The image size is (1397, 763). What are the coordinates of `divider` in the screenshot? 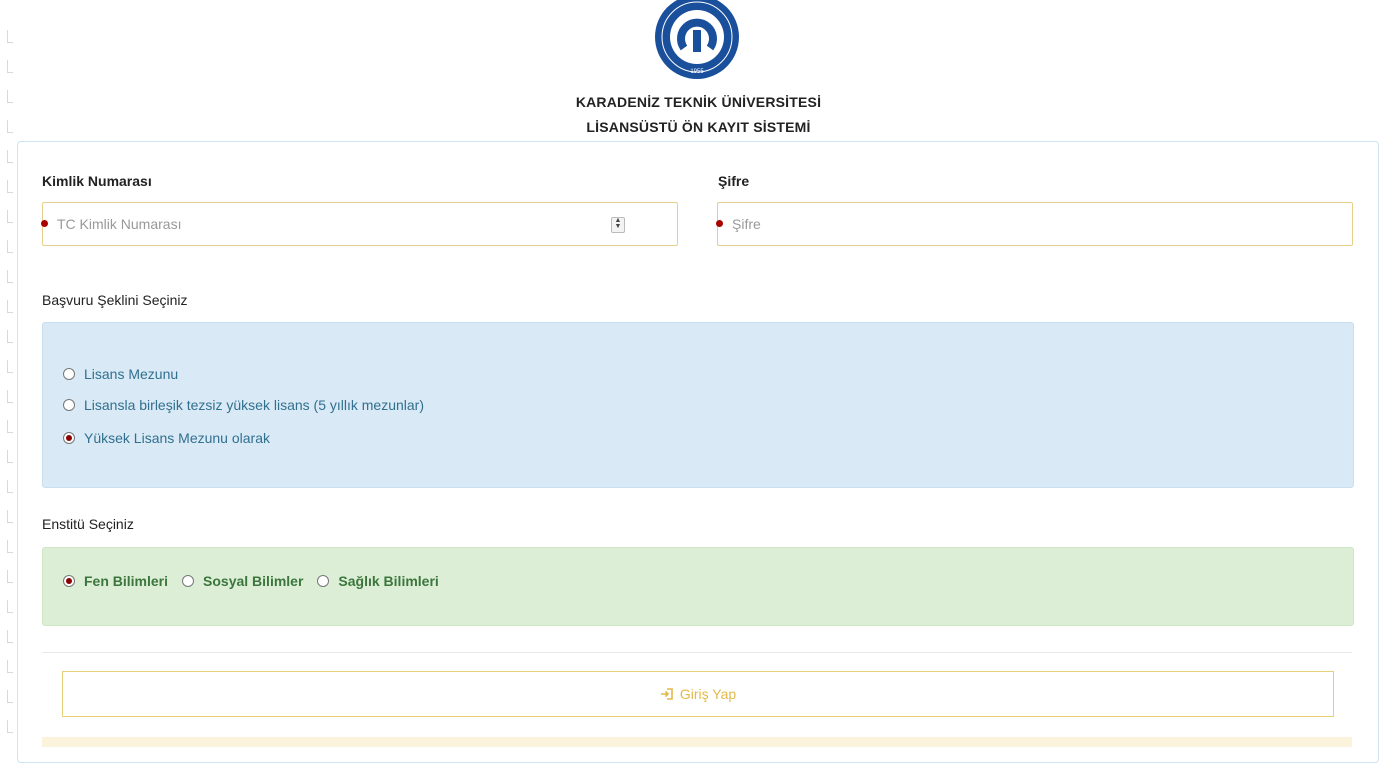 It's located at (697, 652).